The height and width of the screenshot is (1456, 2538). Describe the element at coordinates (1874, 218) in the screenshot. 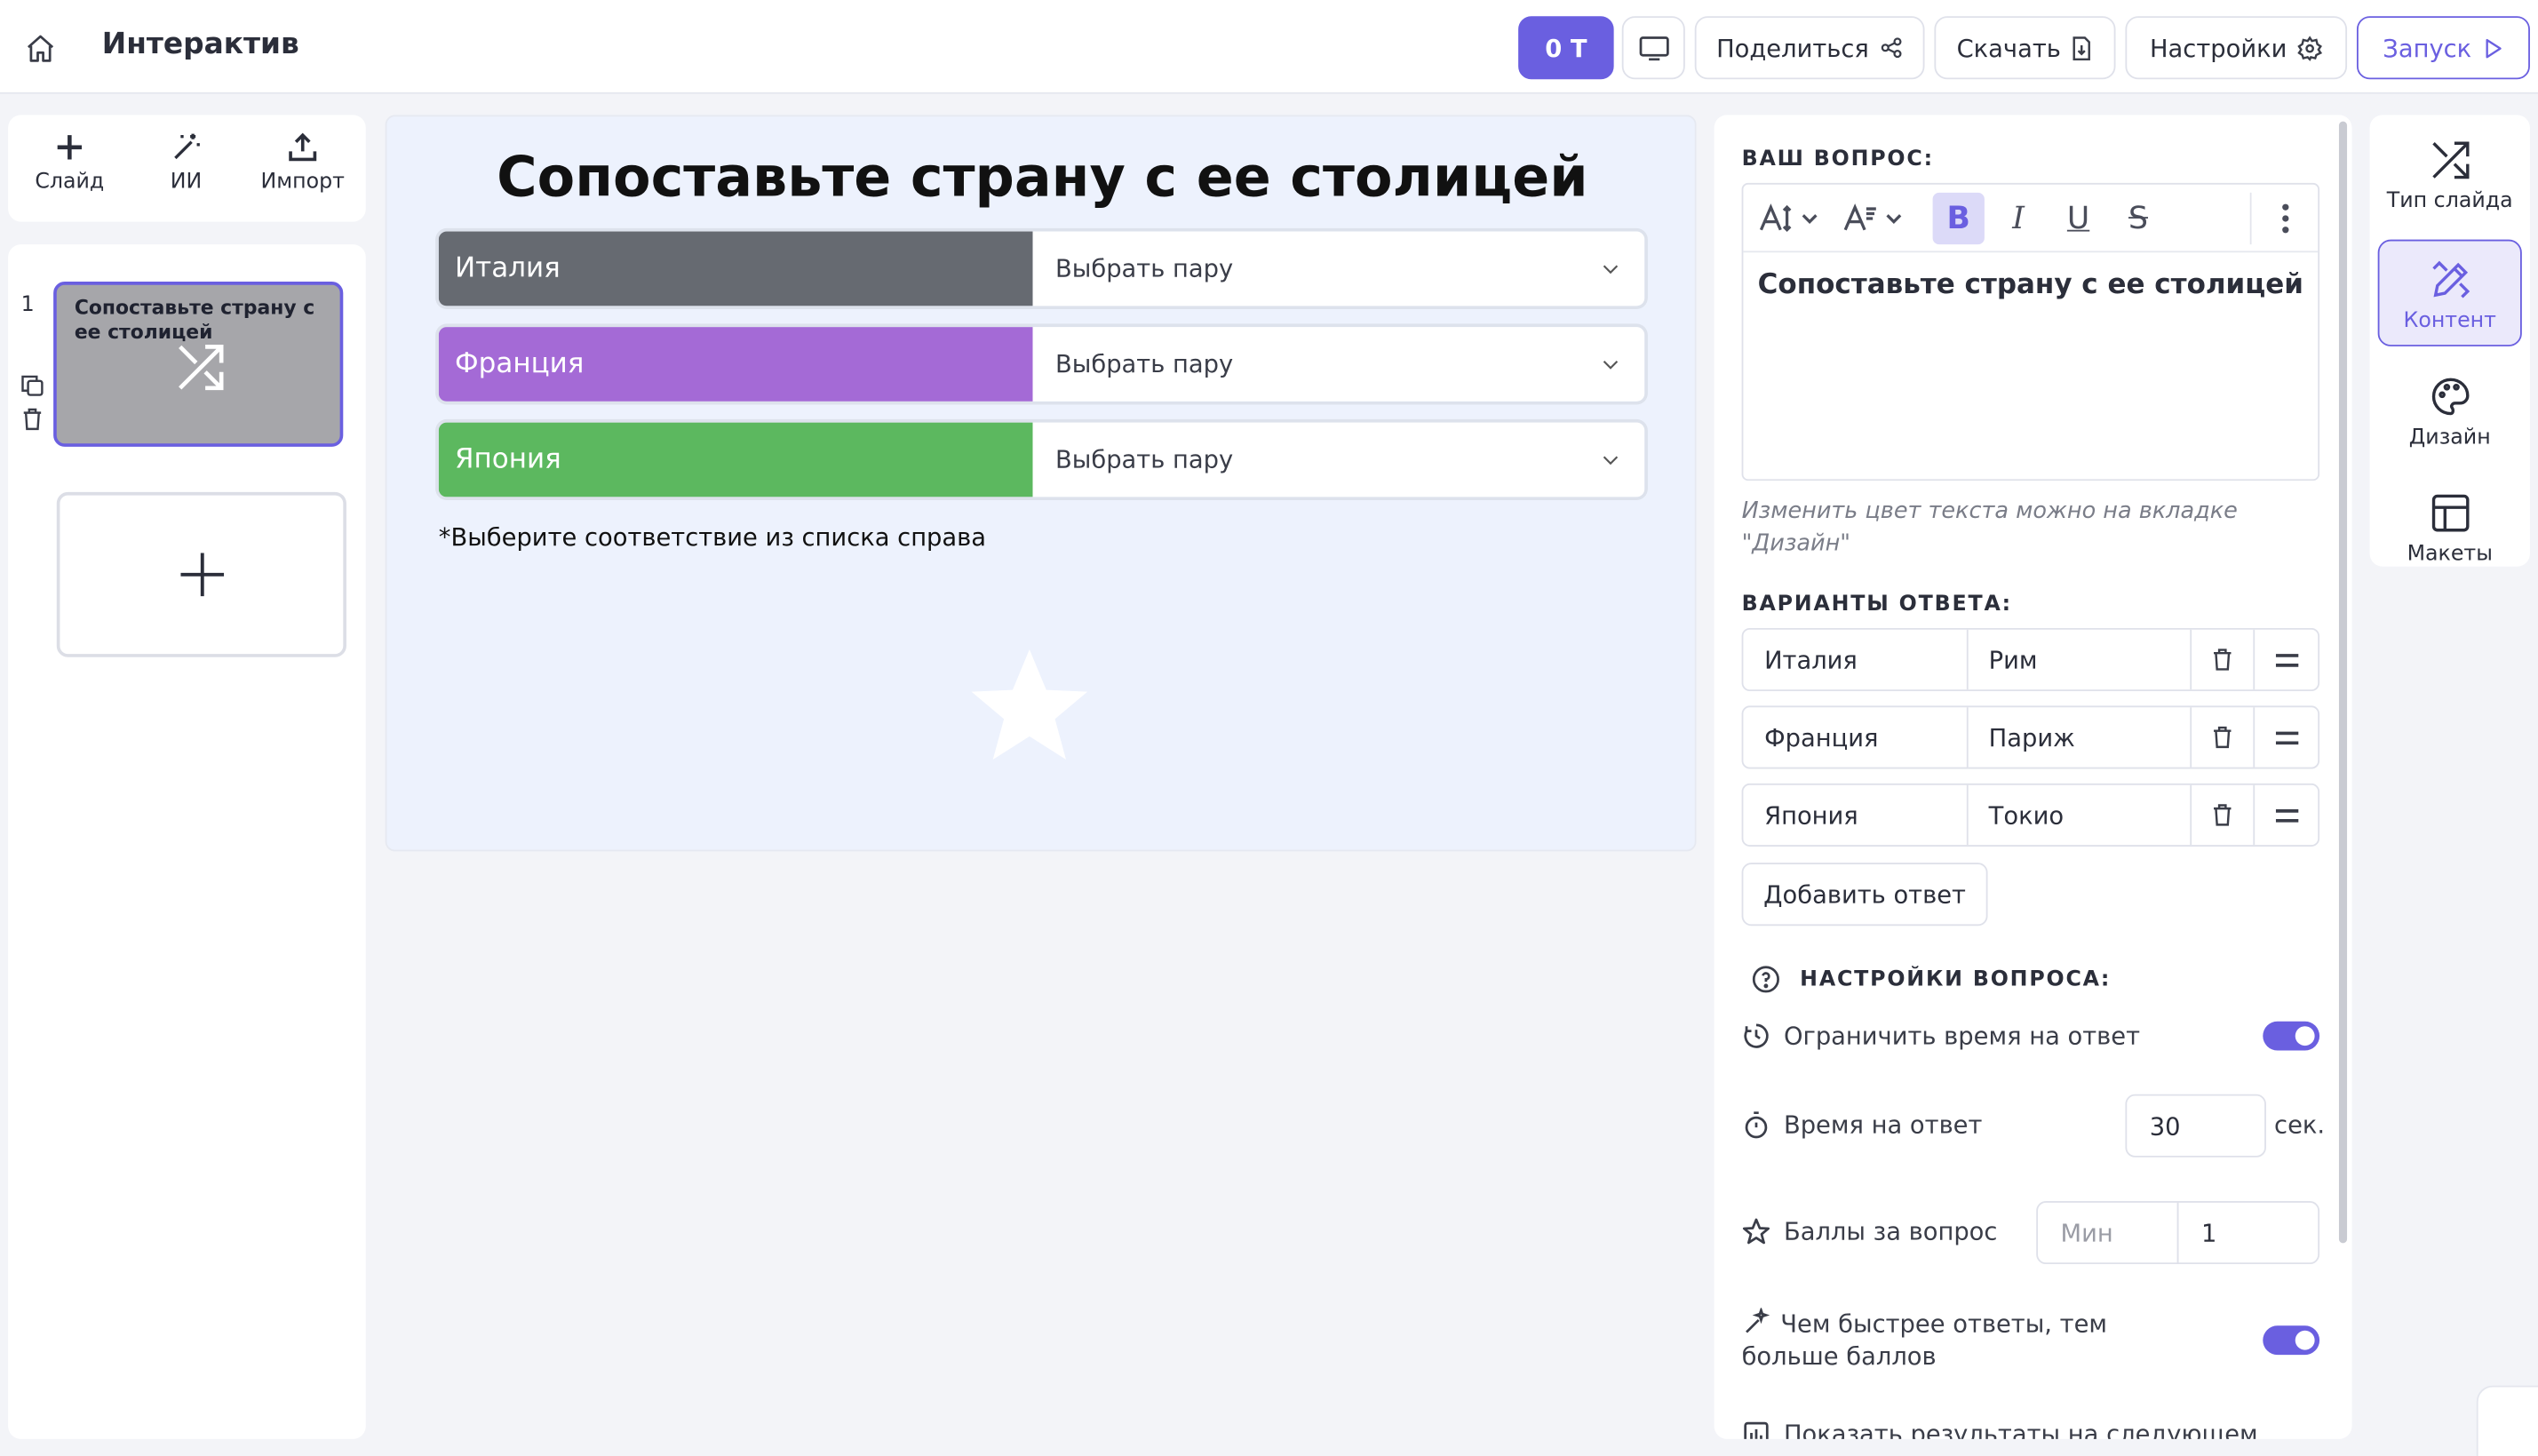

I see `text-style-dropdown` at that location.